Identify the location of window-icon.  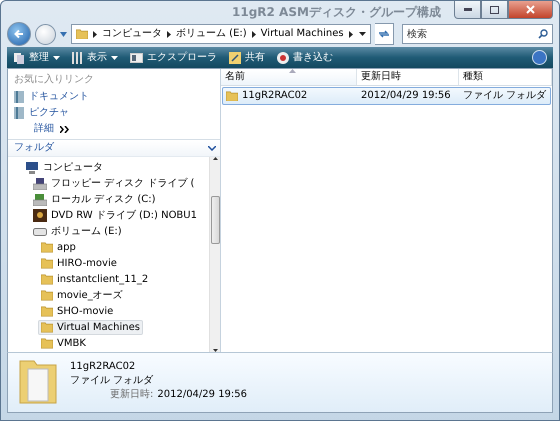
(136, 57).